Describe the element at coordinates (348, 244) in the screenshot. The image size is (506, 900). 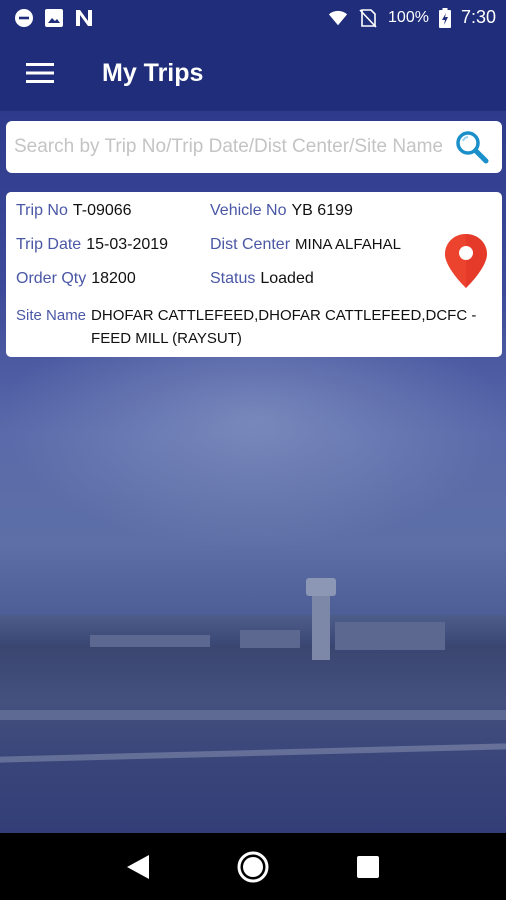
I see `dist-center-value: MINA ALFAHAL` at that location.